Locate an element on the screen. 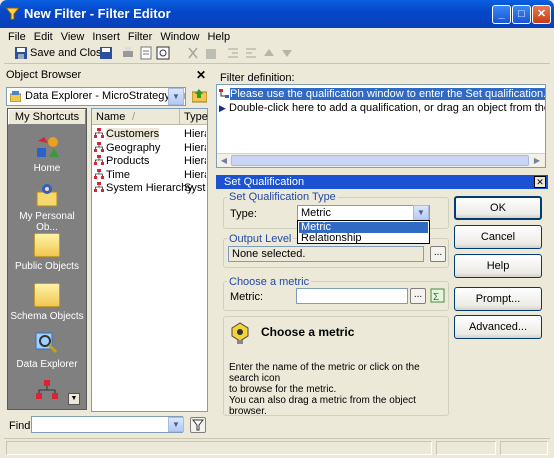 The height and width of the screenshot is (458, 554). indent-right-icon is located at coordinates (251, 53).